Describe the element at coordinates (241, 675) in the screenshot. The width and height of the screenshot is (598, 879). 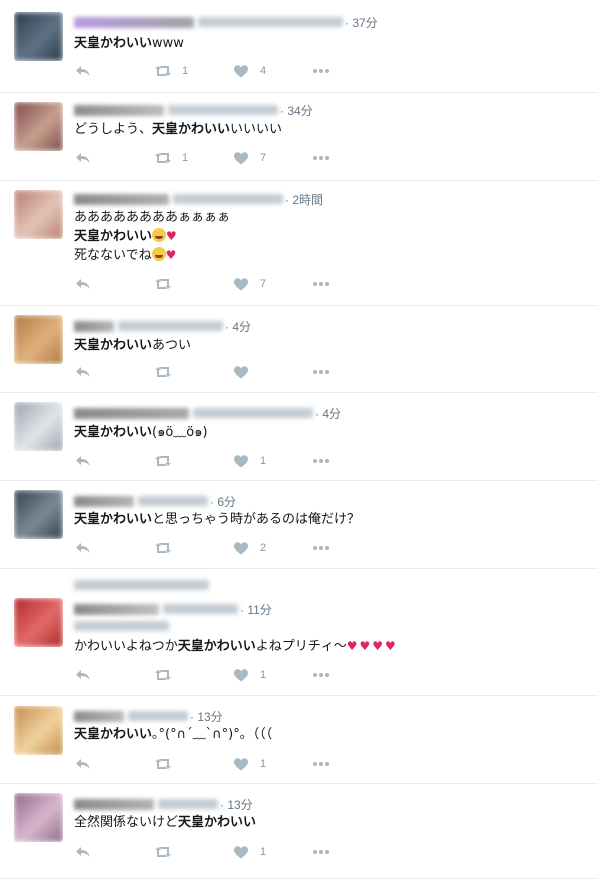
I see `heart-icon` at that location.